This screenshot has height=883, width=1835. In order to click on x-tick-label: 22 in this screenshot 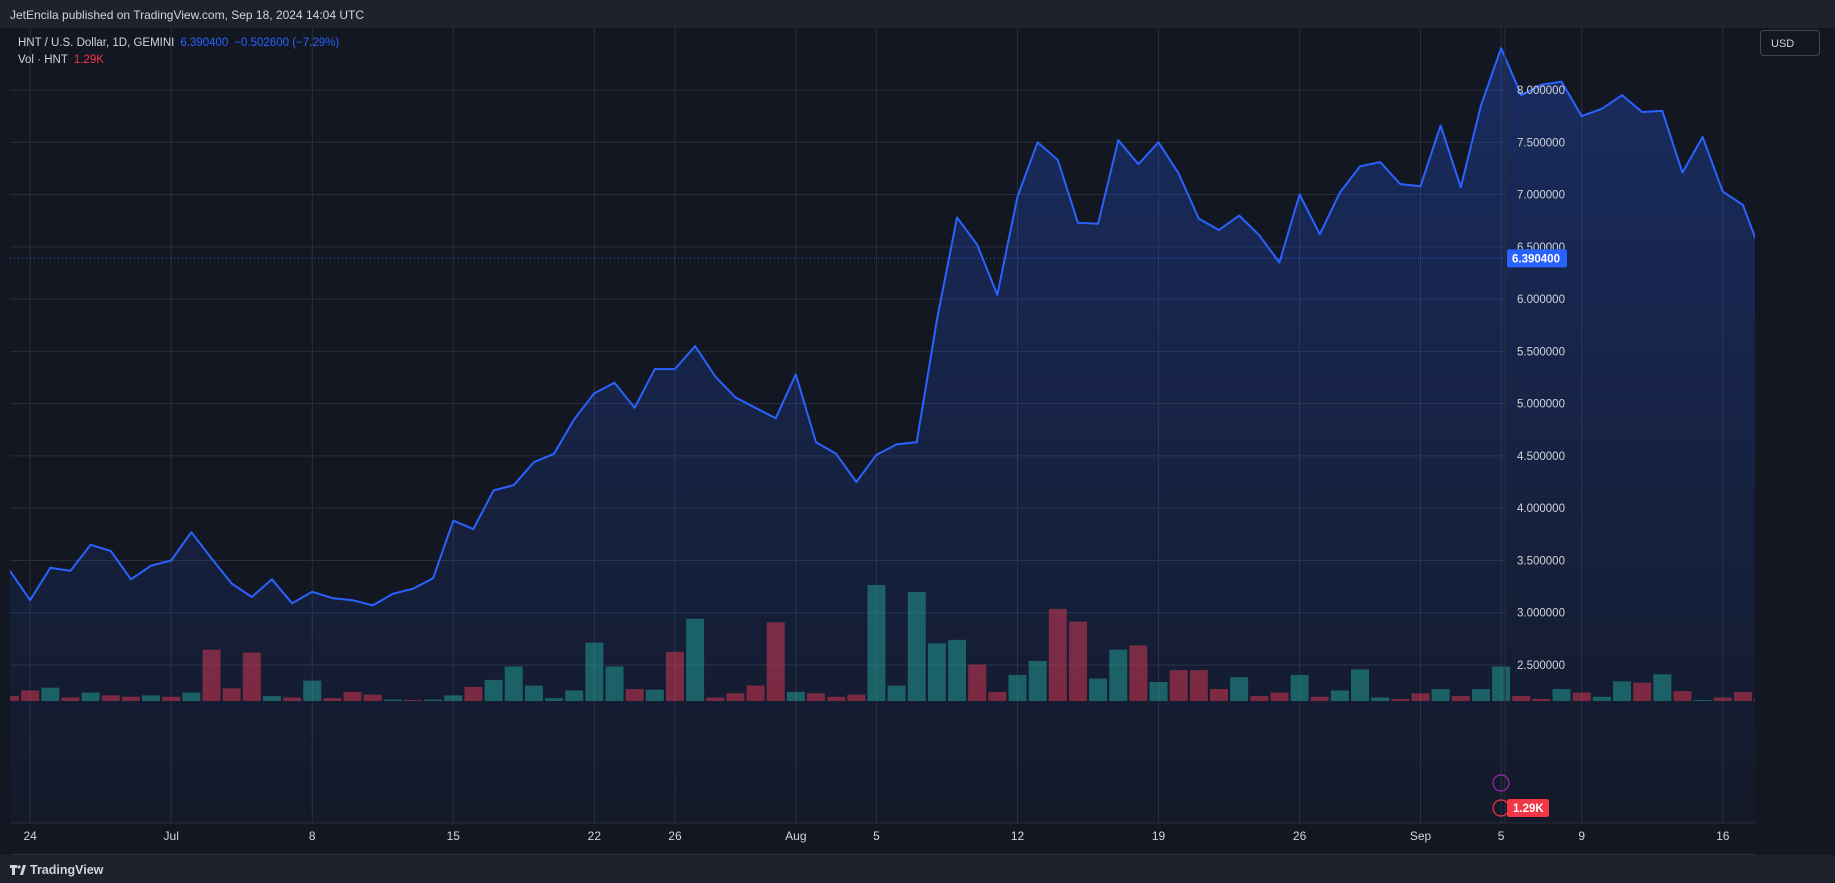, I will do `click(595, 836)`.